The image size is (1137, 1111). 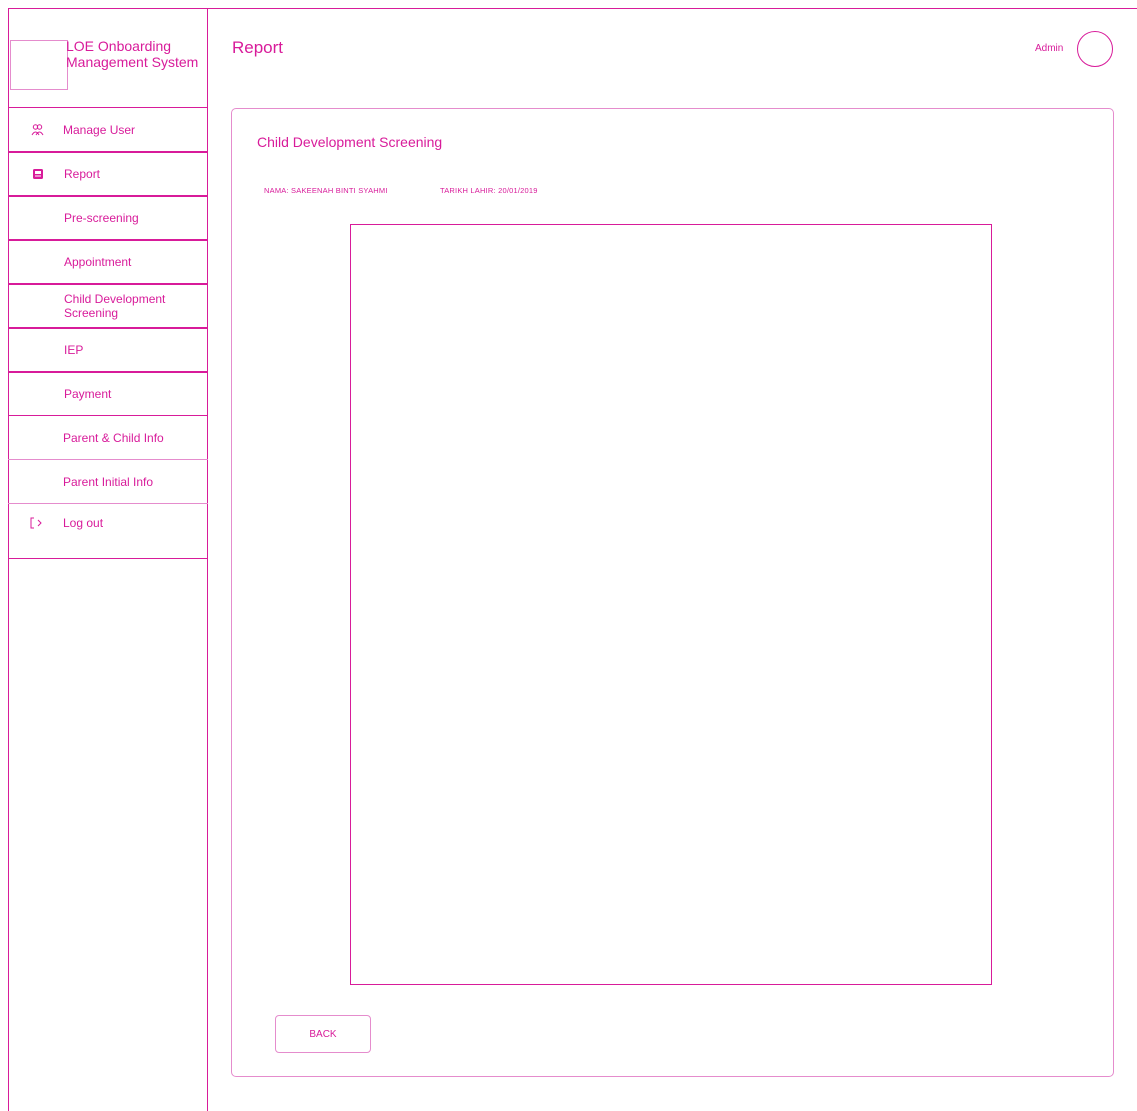 What do you see at coordinates (37, 523) in the screenshot?
I see `logout-icon` at bounding box center [37, 523].